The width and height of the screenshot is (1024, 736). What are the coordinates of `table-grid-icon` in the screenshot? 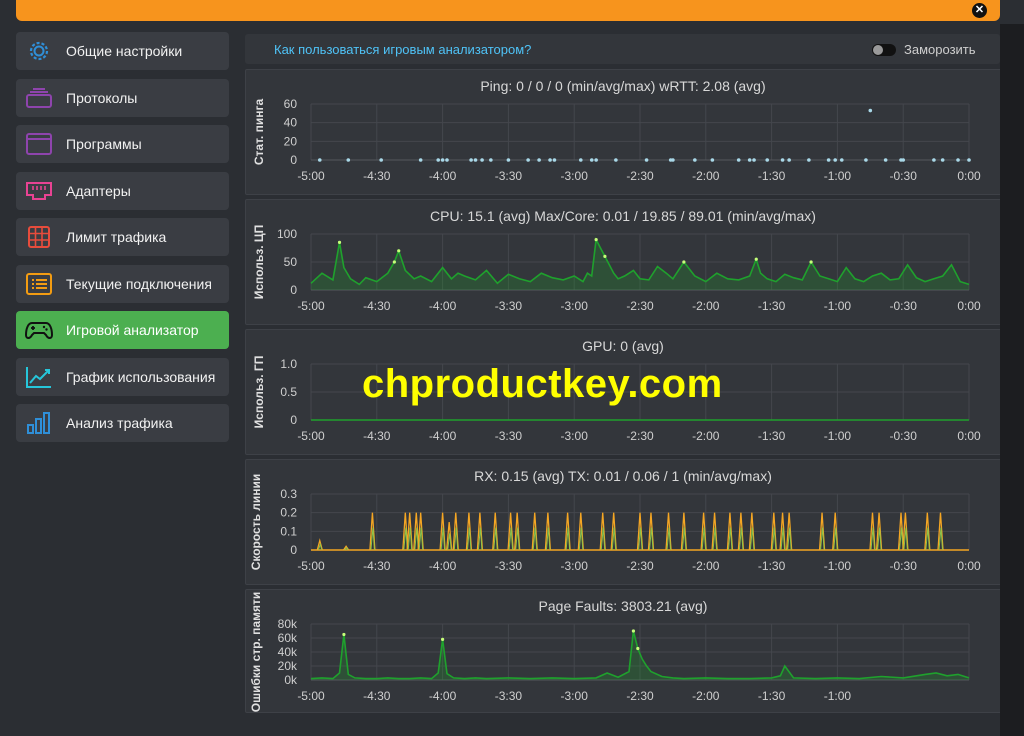 It's located at (39, 237).